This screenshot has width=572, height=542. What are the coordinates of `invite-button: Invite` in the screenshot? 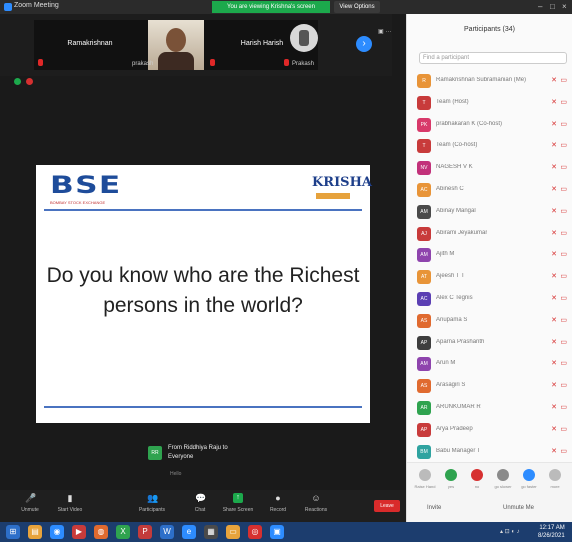 It's located at (434, 508).